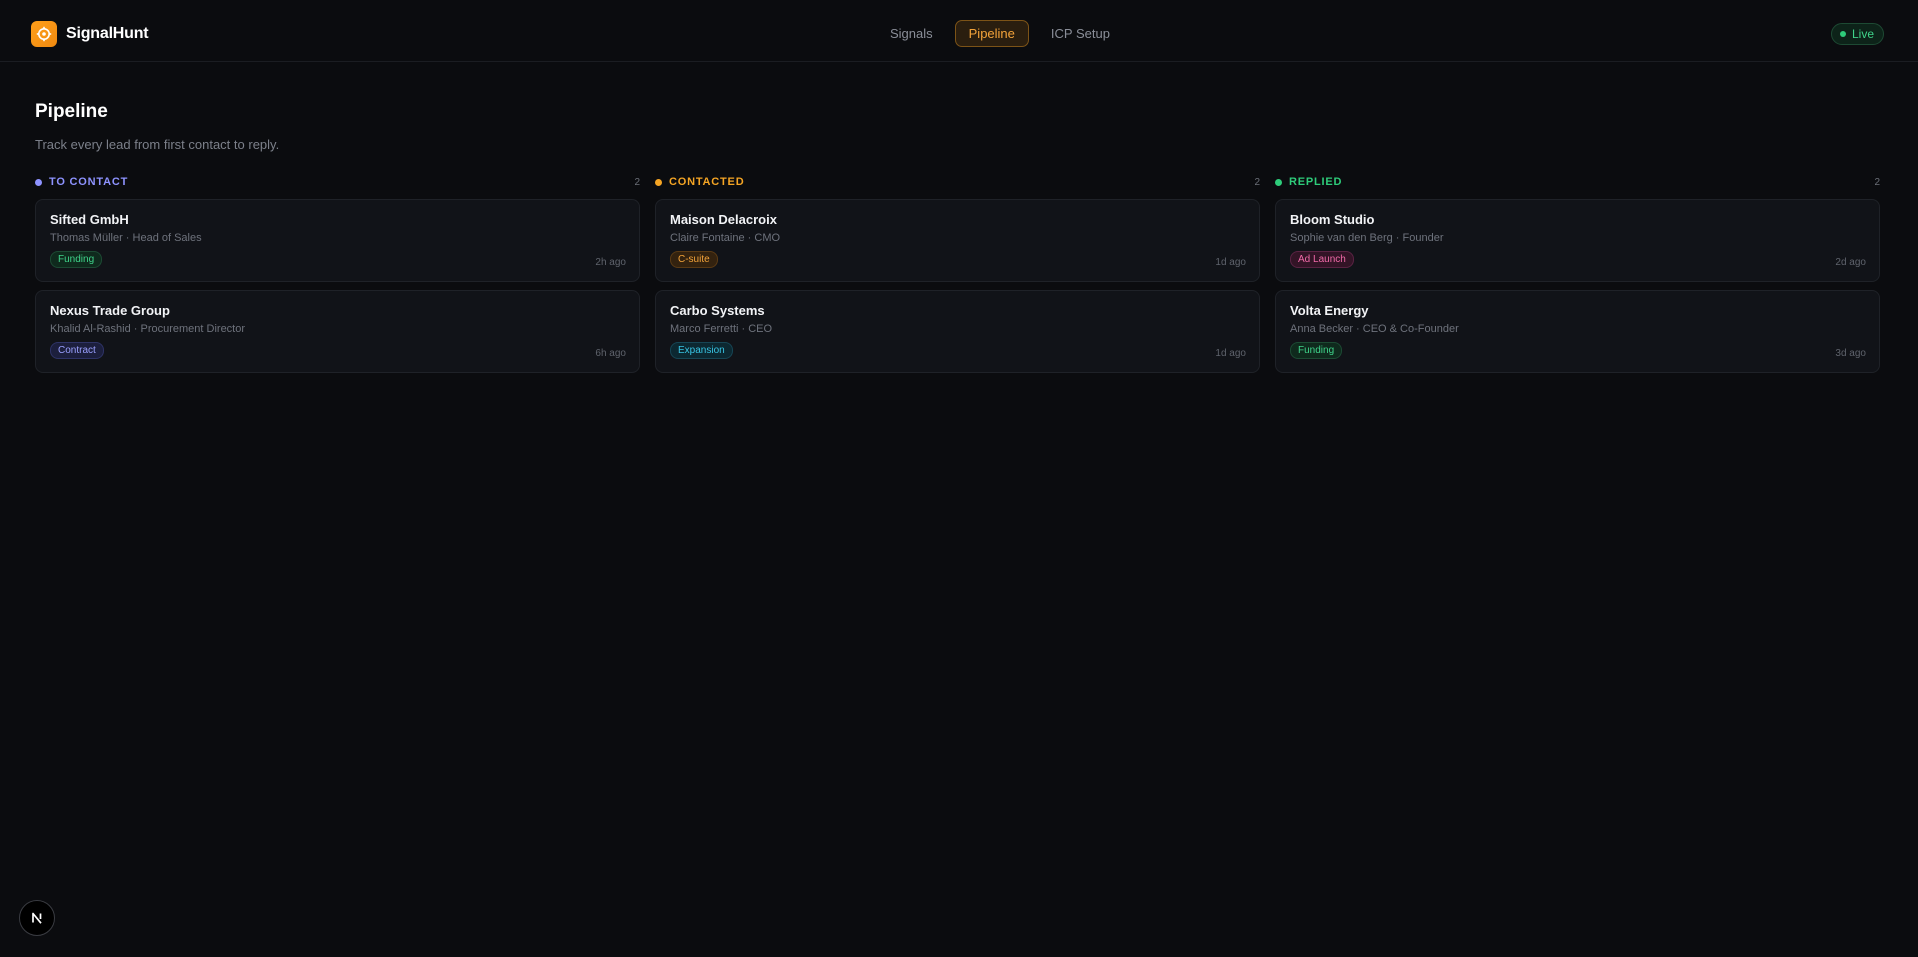 Image resolution: width=1918 pixels, height=957 pixels. I want to click on lead-contact: Thomas Müller · Head of Sales, so click(126, 238).